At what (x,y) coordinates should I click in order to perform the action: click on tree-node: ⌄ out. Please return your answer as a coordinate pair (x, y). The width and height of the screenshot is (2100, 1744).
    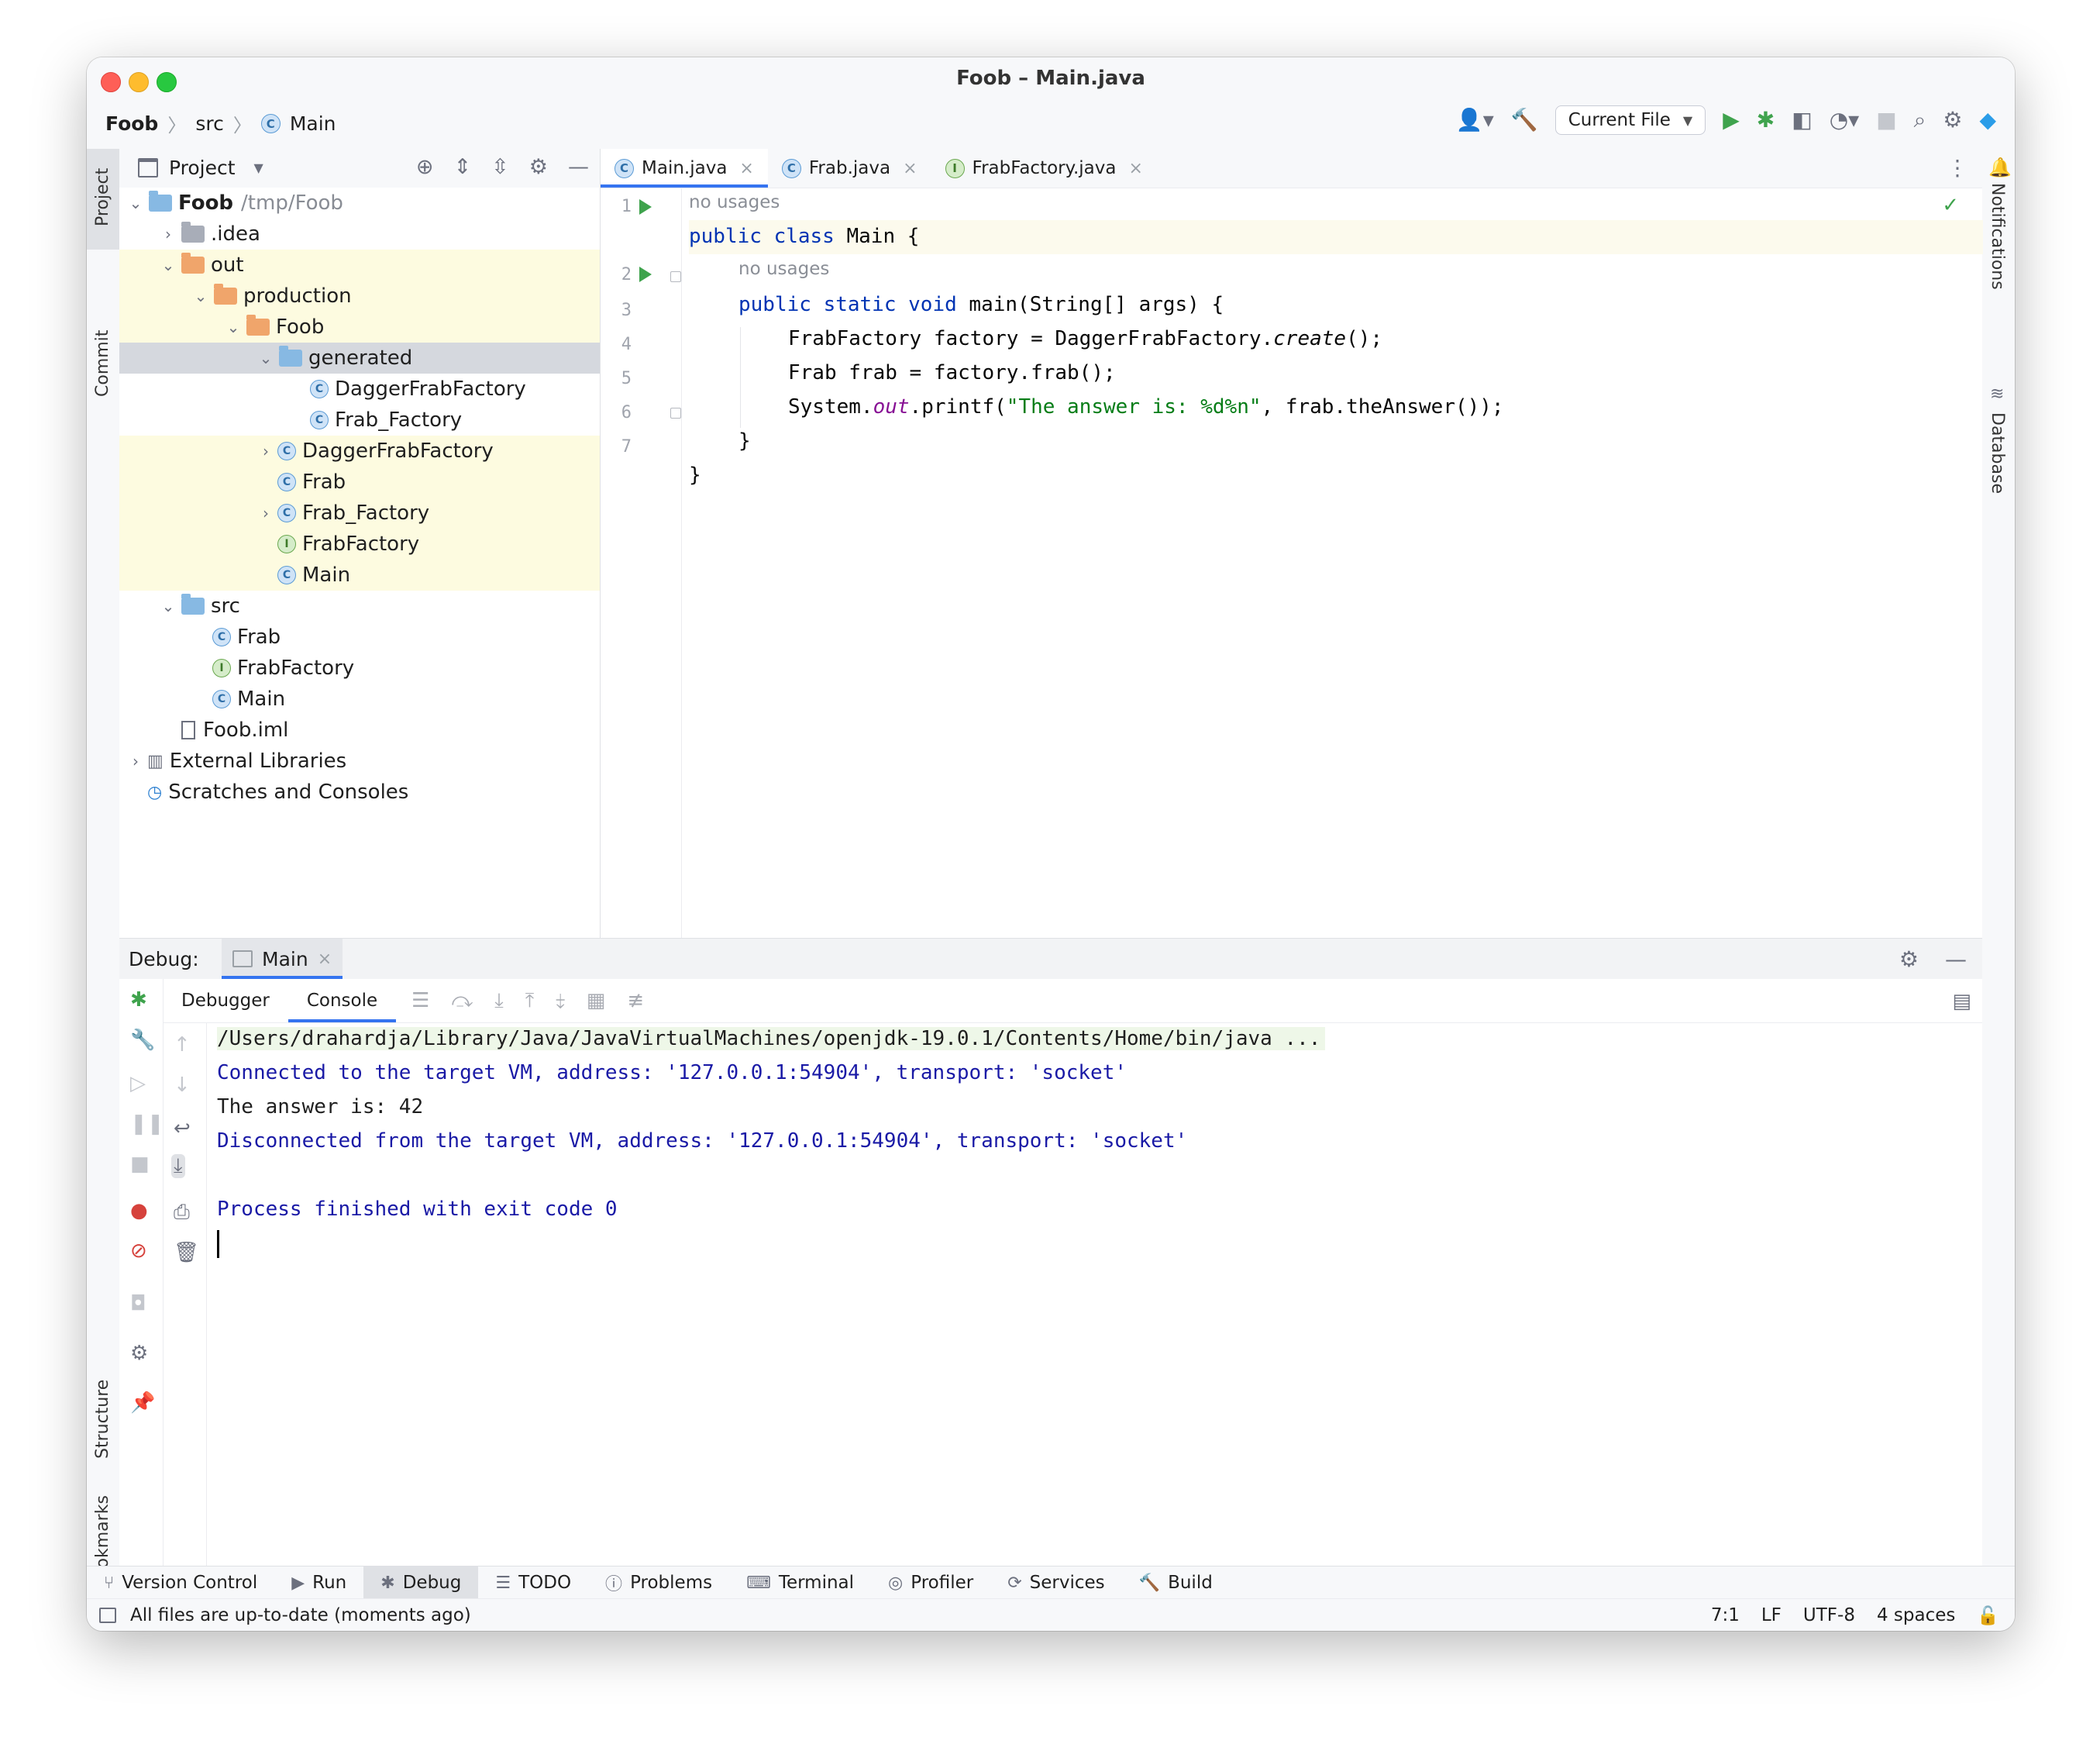
    Looking at the image, I should click on (360, 265).